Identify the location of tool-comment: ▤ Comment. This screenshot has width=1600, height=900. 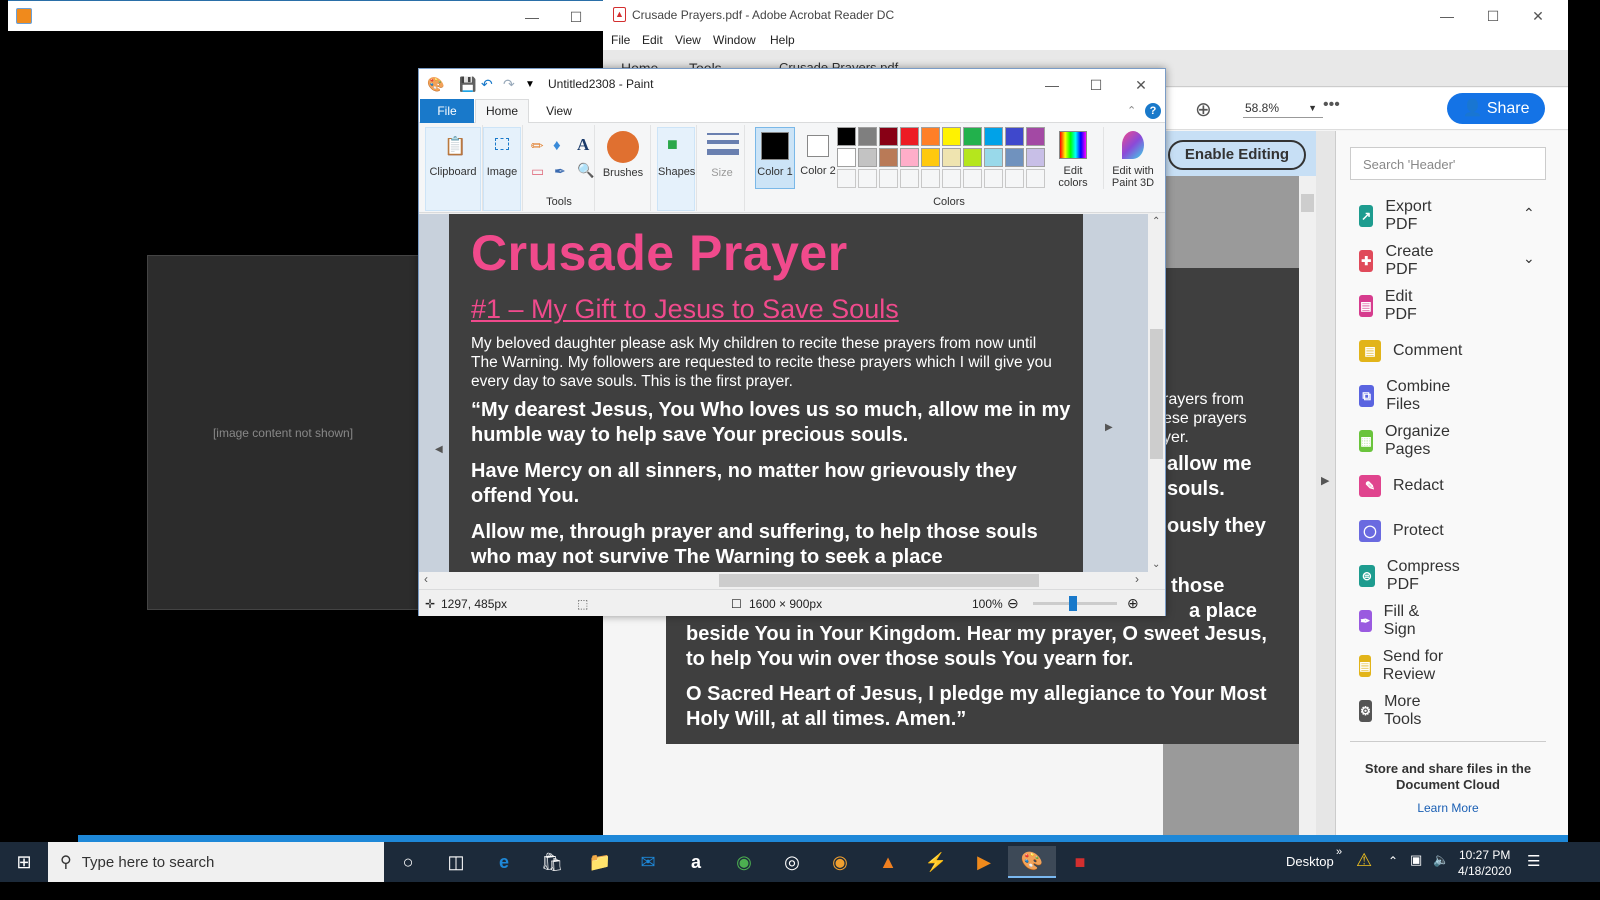
(1410, 351).